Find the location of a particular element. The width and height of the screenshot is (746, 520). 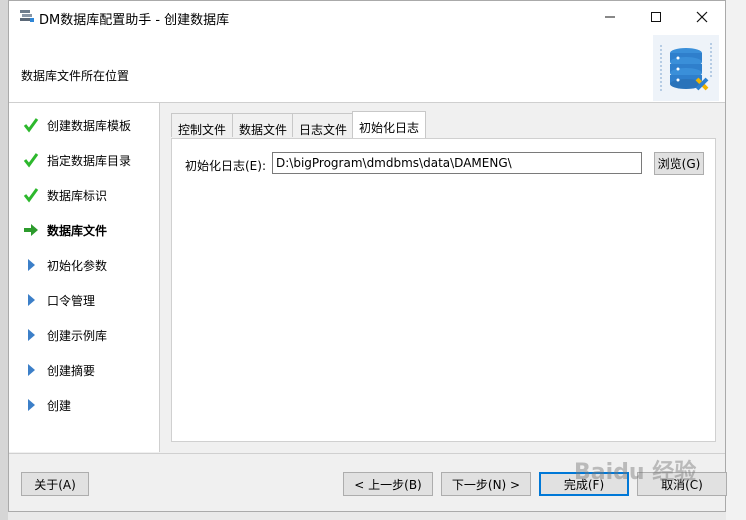

step-create-template: 创建数据库模板 is located at coordinates (84, 125).